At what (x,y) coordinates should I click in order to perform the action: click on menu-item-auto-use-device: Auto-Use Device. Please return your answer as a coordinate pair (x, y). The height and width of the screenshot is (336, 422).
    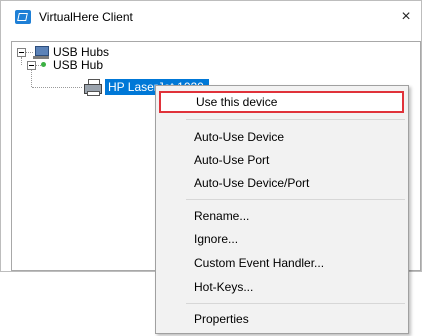
    Looking at the image, I should click on (282, 137).